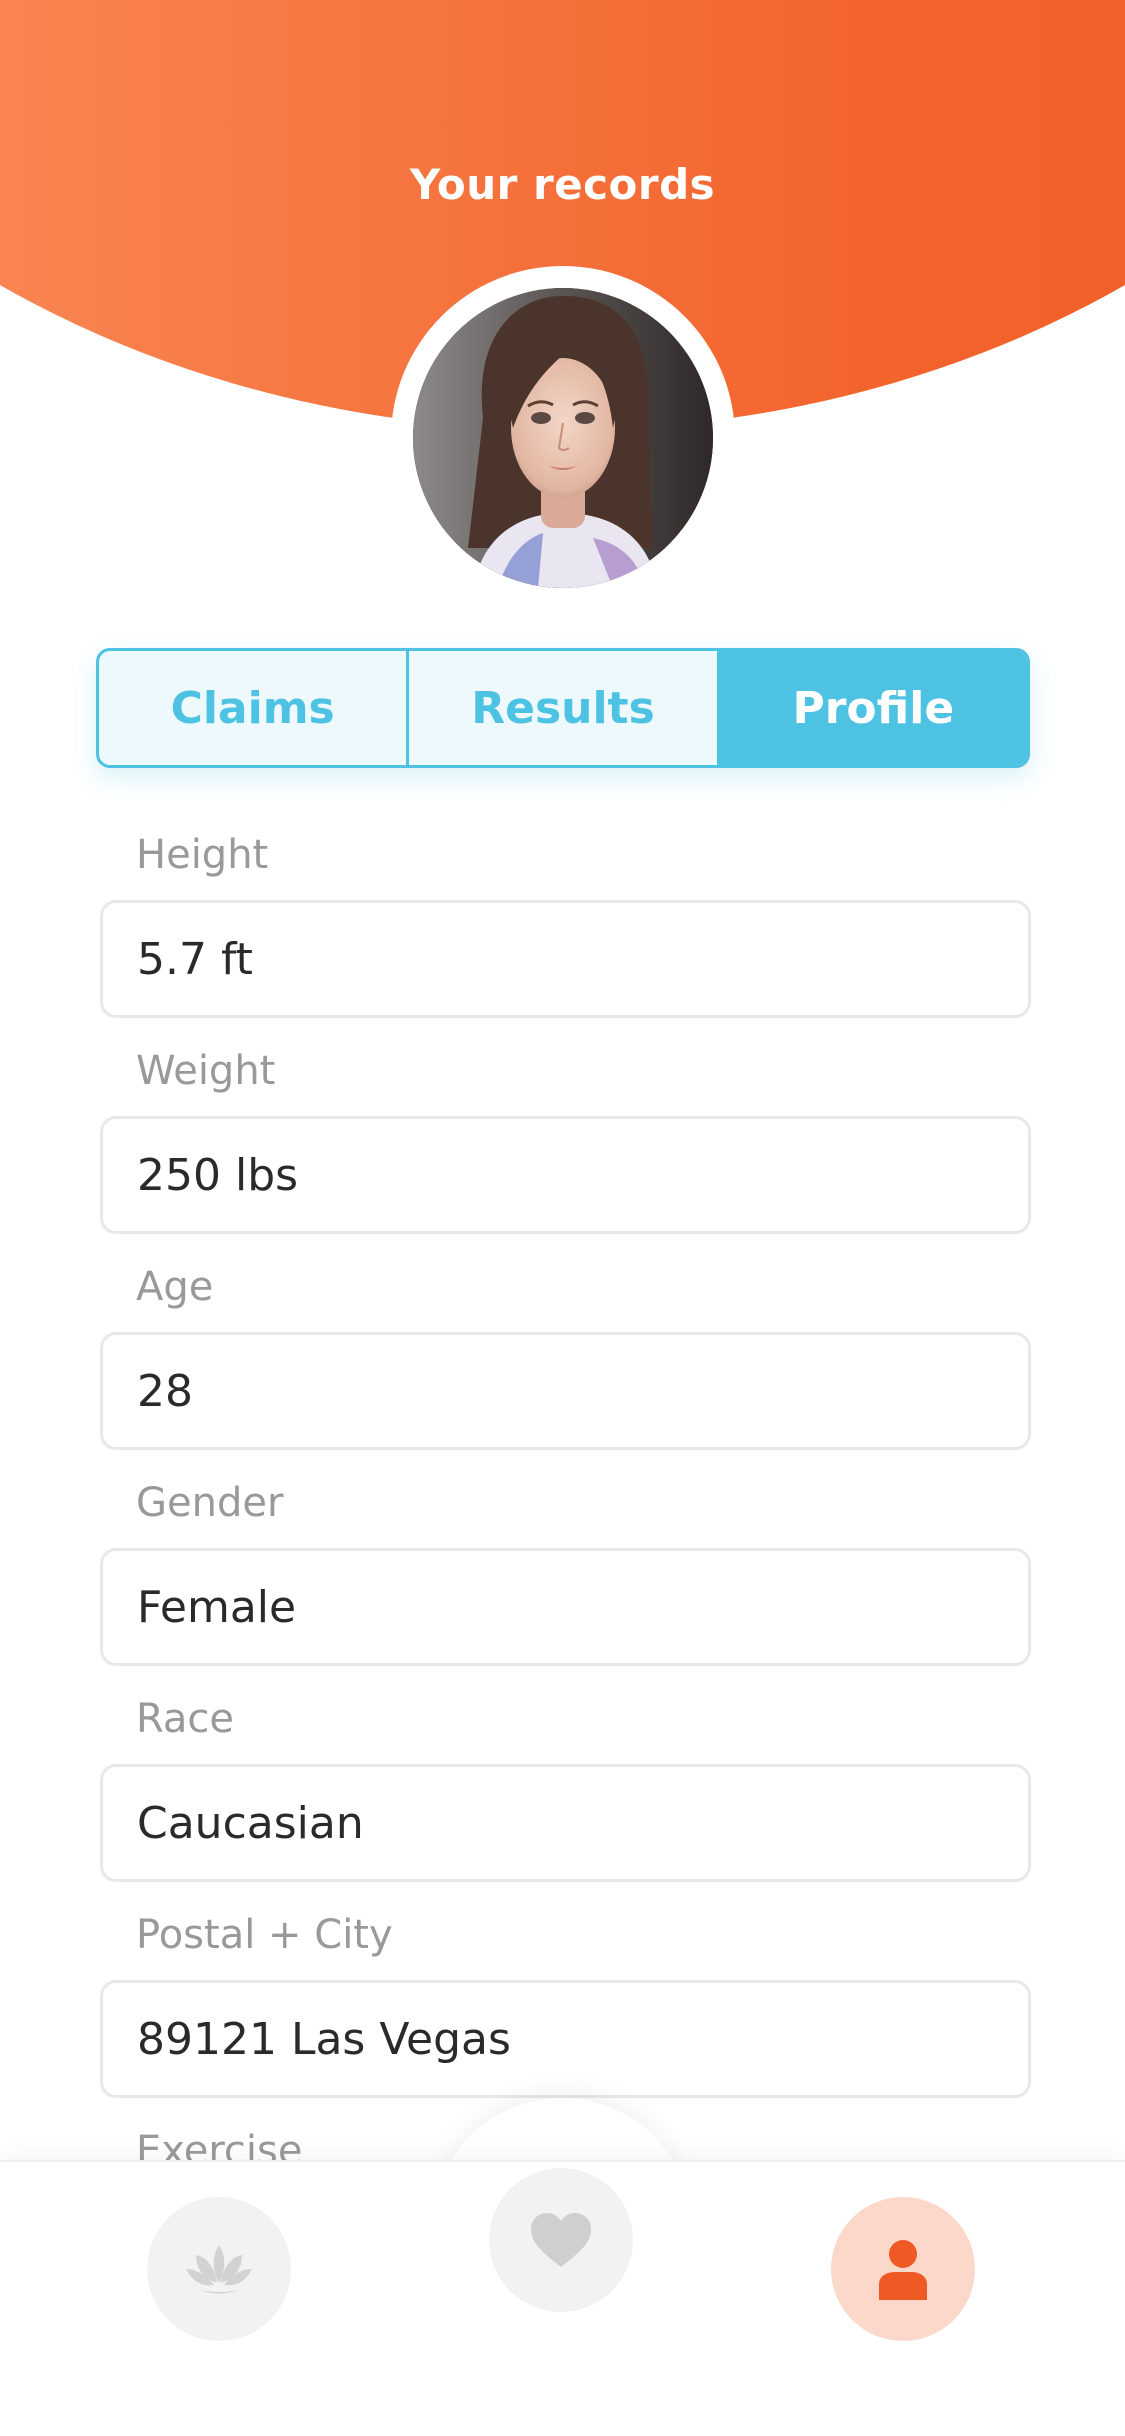  I want to click on segmented-control: Claims Results Profile, so click(563, 708).